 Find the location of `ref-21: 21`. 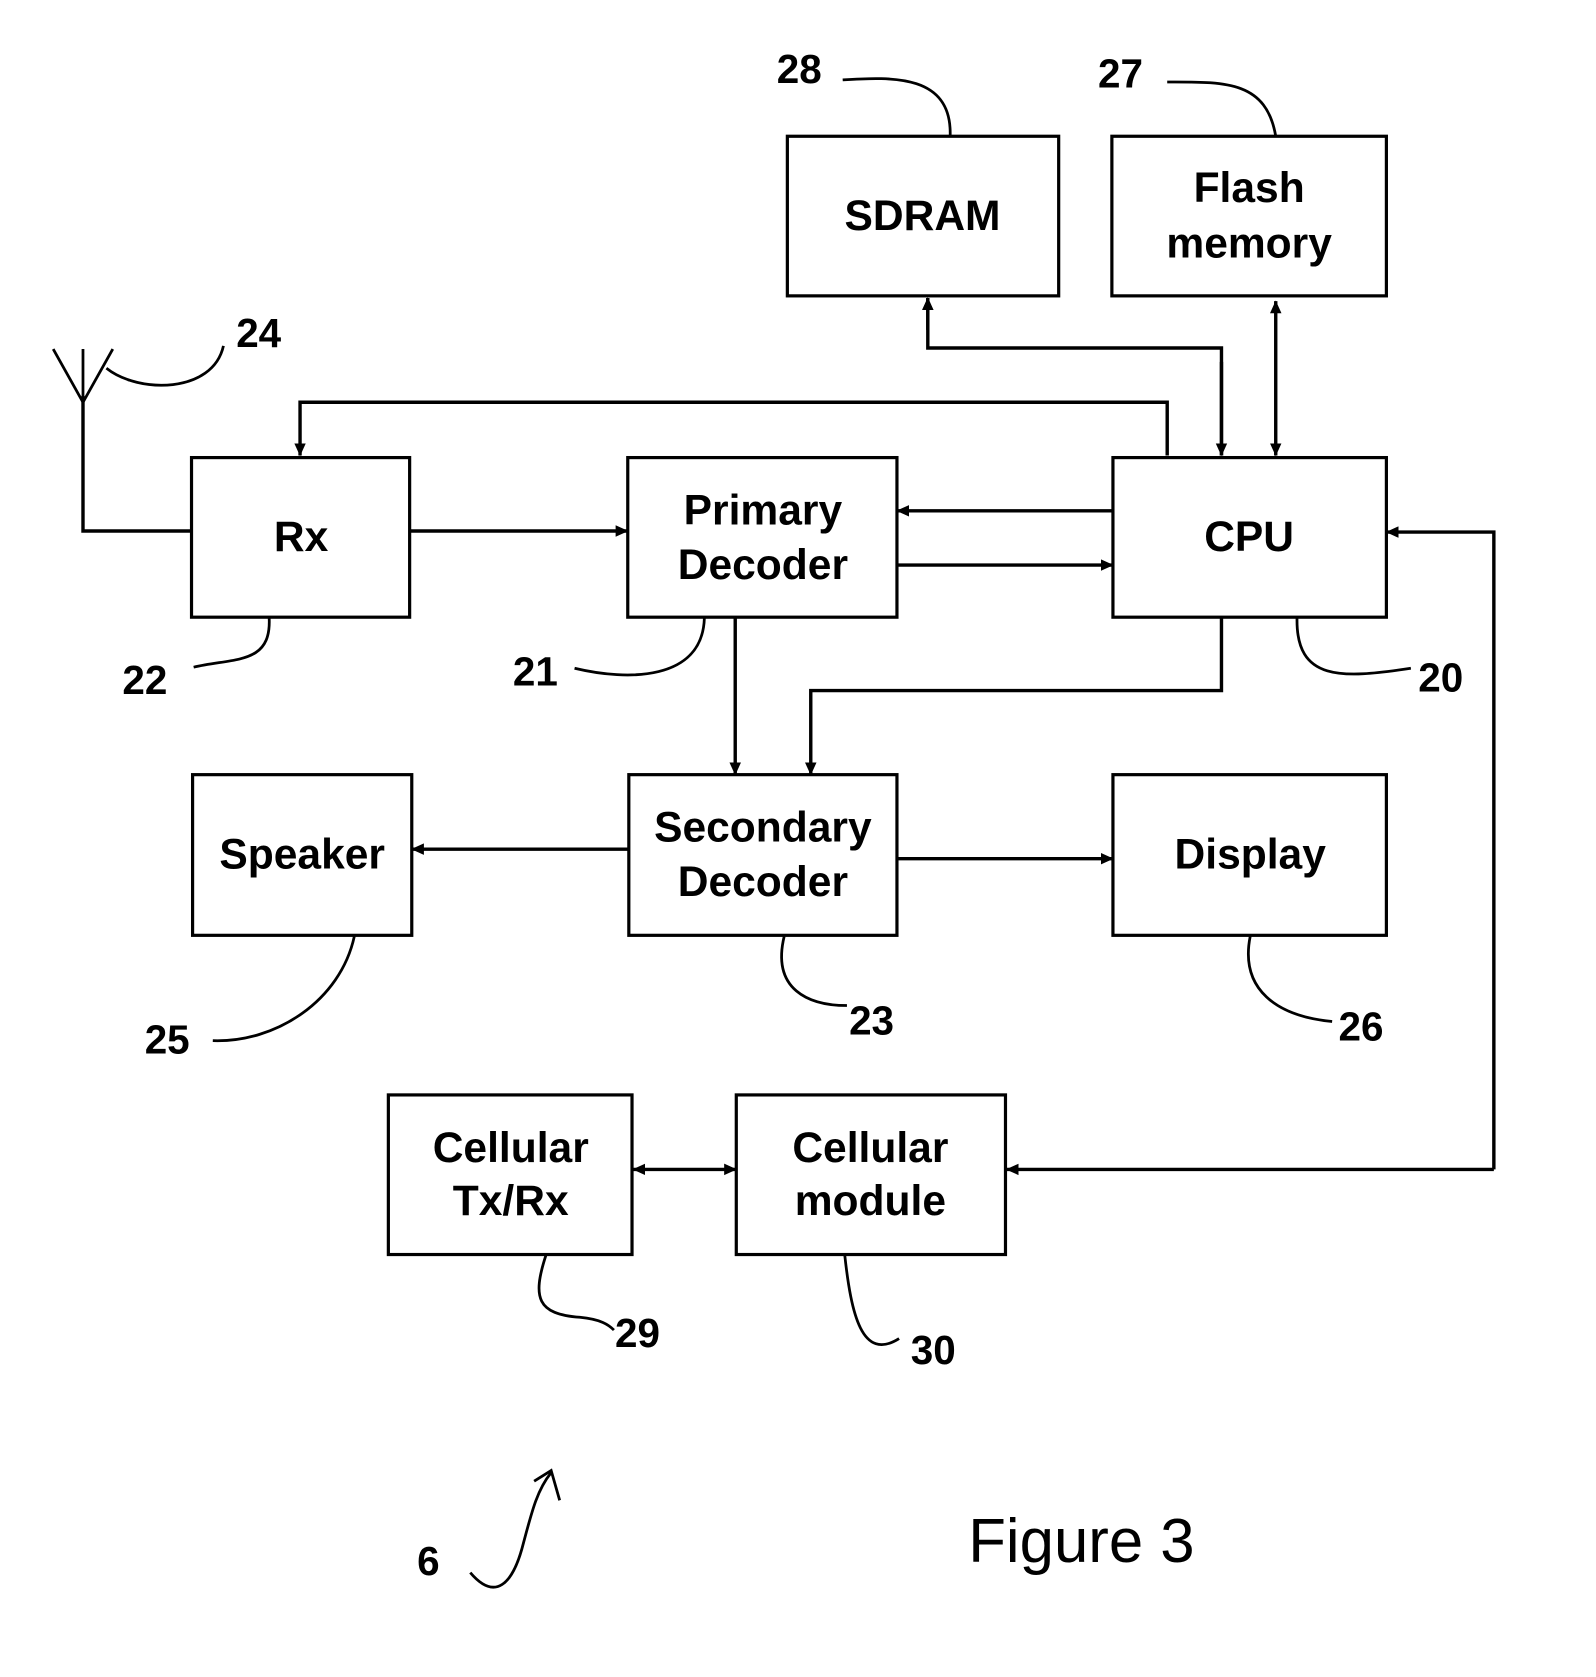

ref-21: 21 is located at coordinates (535, 671).